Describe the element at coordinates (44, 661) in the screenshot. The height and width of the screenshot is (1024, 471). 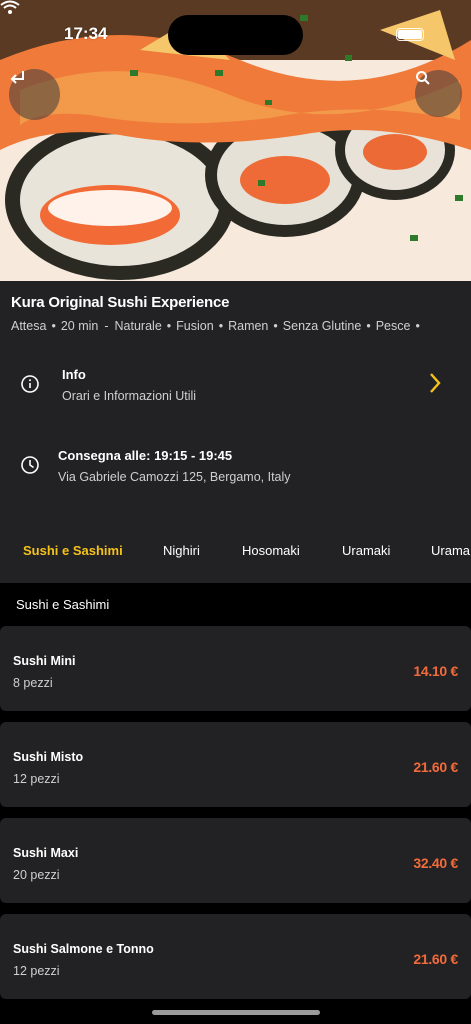
I see `item-name: Sushi Mini` at that location.